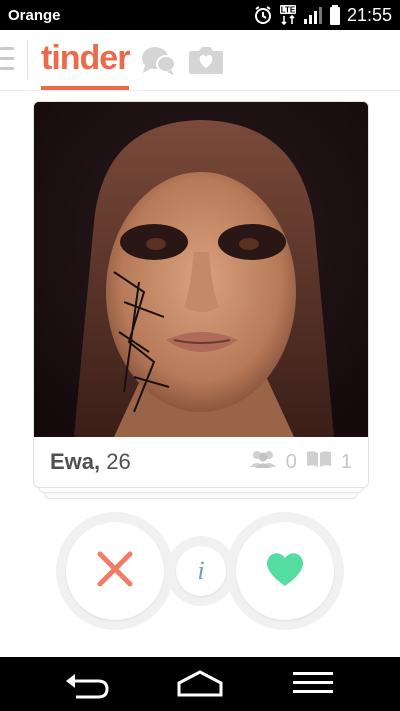 Image resolution: width=400 pixels, height=711 pixels. I want to click on carrier-label: Orange, so click(34, 15).